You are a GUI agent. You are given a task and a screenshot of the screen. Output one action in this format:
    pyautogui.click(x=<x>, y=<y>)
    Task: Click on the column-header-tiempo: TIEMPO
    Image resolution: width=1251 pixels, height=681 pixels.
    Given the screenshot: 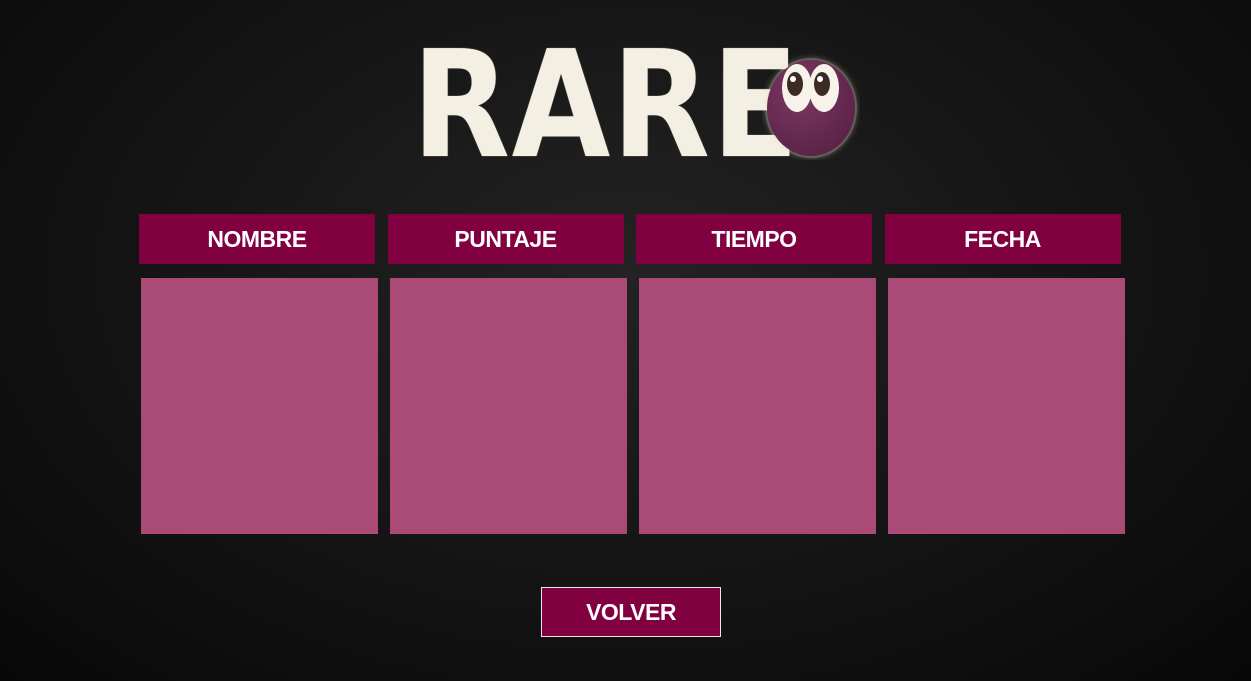 What is the action you would take?
    pyautogui.click(x=754, y=239)
    